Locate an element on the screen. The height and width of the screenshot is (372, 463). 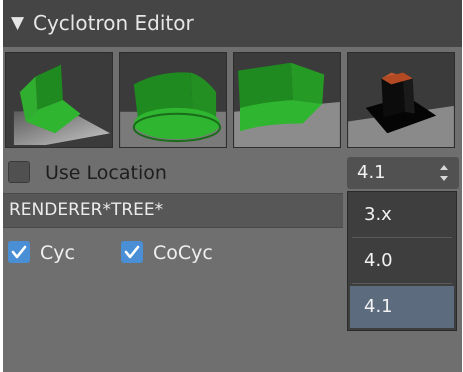
cocyc-checkbox is located at coordinates (132, 252).